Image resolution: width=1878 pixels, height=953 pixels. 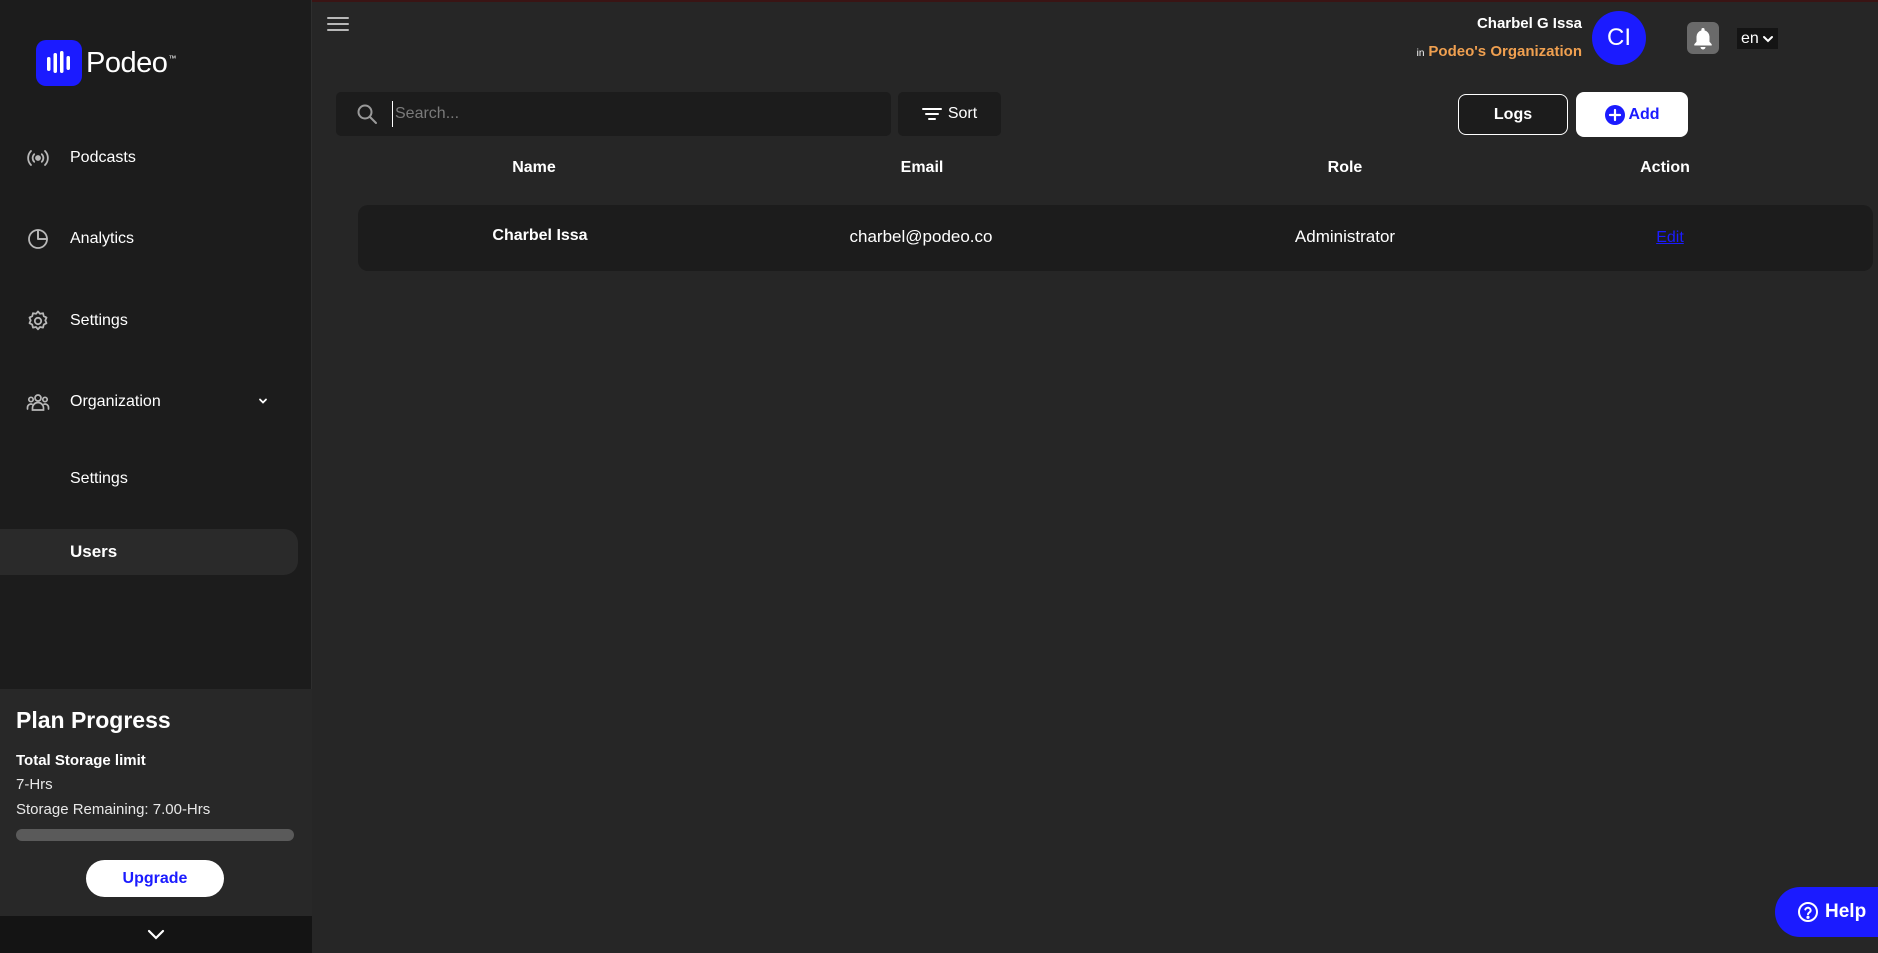 What do you see at coordinates (155, 878) in the screenshot?
I see `upgrade-button: Upgrade` at bounding box center [155, 878].